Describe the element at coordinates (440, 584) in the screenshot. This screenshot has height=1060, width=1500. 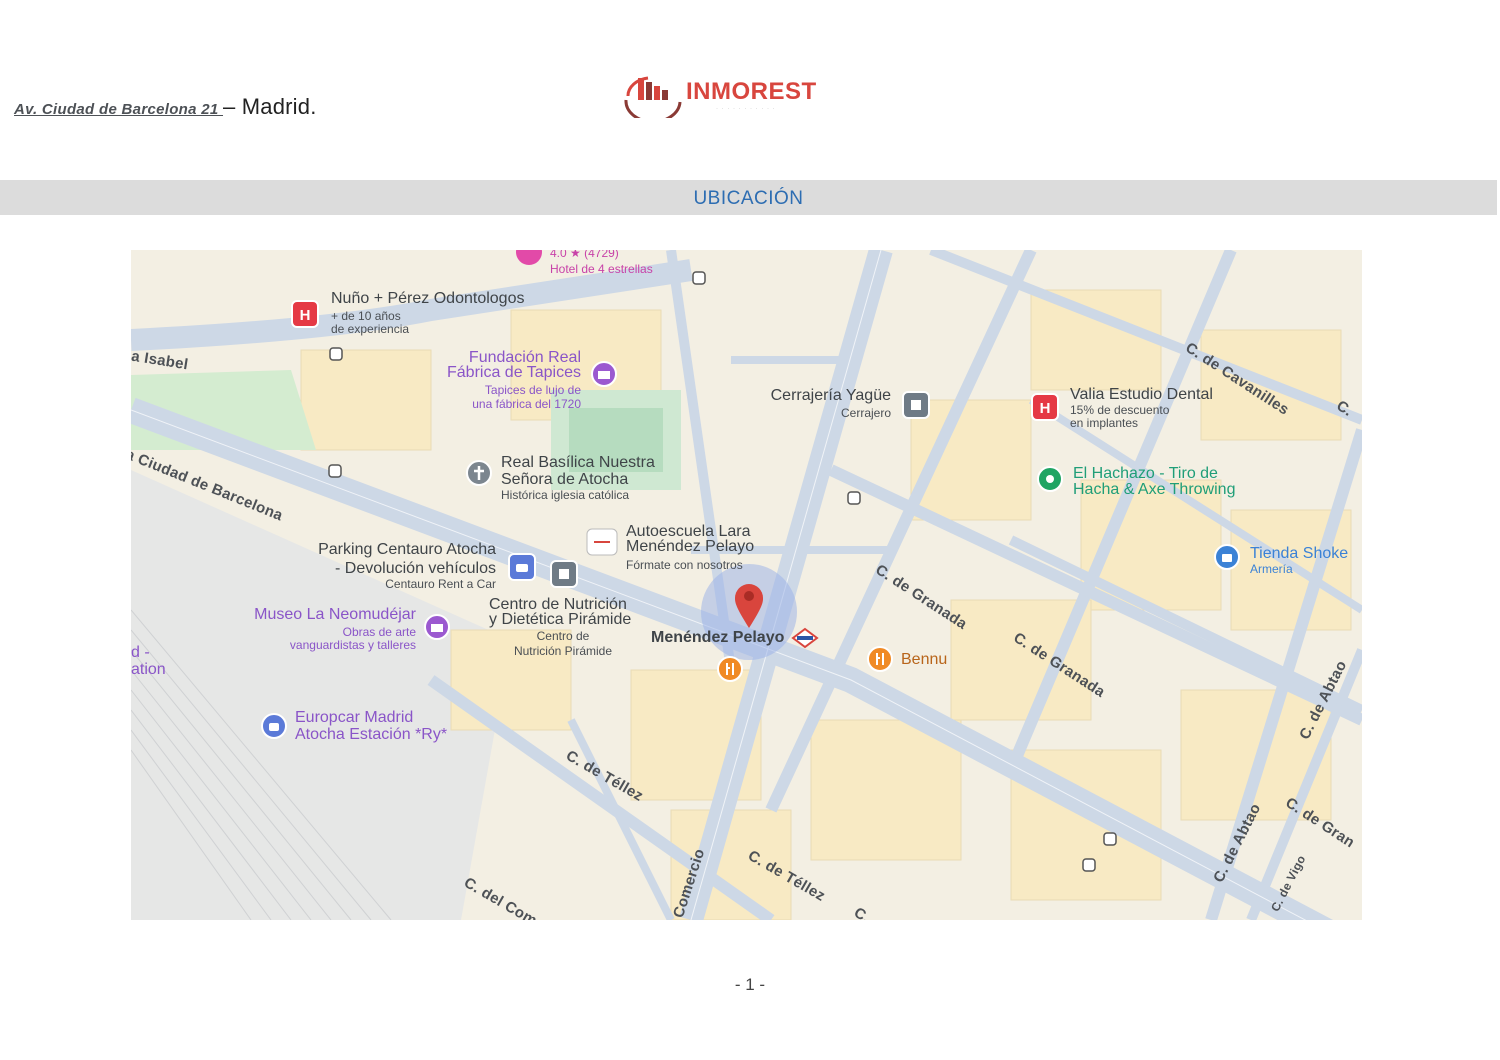
I see `parking-sub: Centauro Rent a Car` at that location.